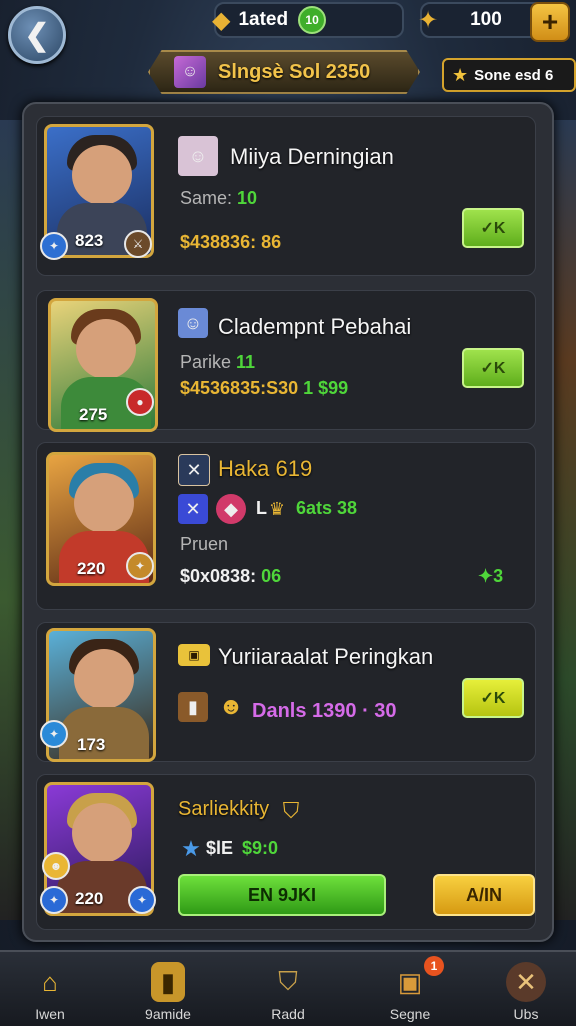 This screenshot has width=576, height=1026. I want to click on score-badge-text: Sone esd 6, so click(514, 75).